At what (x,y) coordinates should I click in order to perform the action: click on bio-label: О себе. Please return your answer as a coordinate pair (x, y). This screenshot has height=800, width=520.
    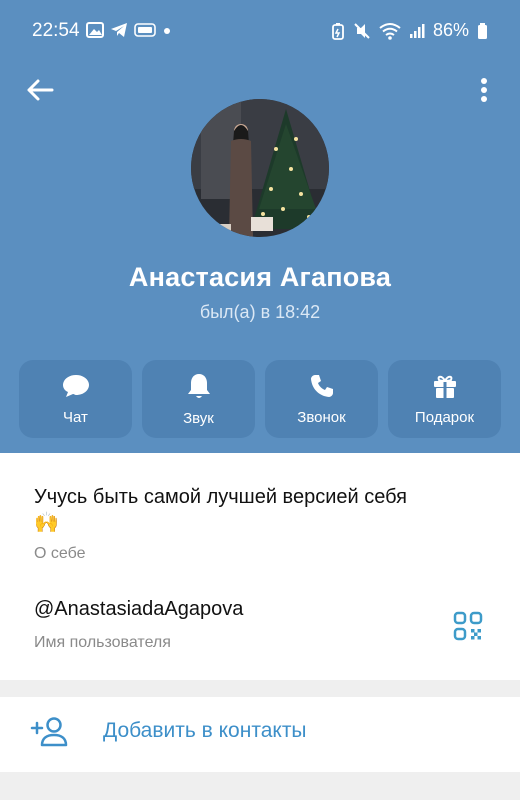
    Looking at the image, I should click on (60, 553).